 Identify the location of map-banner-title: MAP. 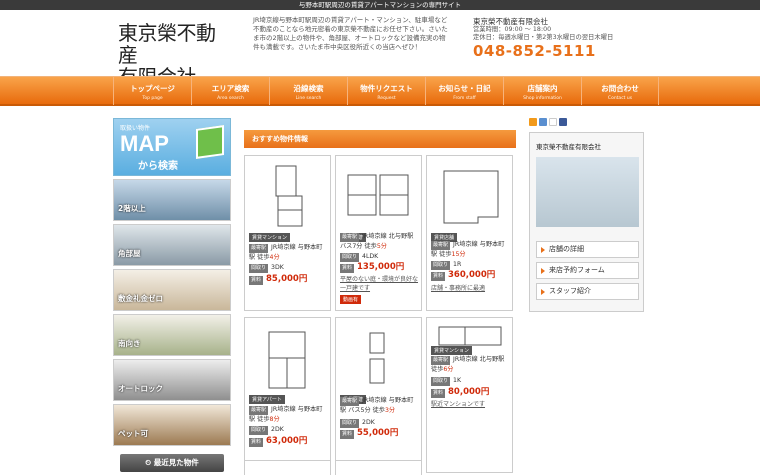
(144, 143).